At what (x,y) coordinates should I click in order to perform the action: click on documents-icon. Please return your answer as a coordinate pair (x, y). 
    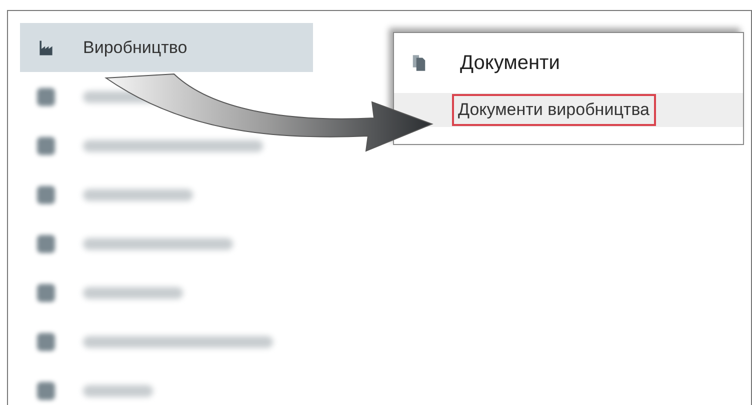
    Looking at the image, I should click on (419, 63).